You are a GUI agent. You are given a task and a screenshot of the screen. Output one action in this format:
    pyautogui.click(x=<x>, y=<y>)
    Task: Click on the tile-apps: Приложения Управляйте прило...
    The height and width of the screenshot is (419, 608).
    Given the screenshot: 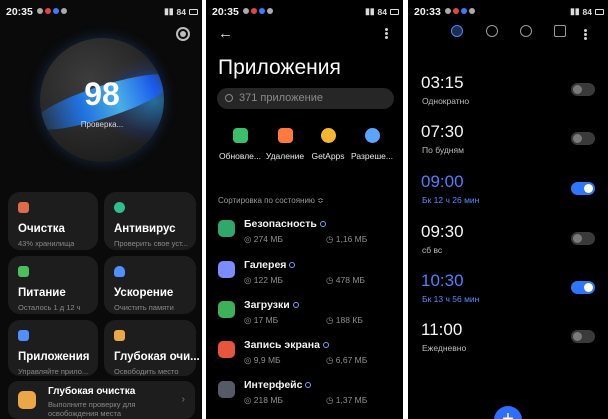 What is the action you would take?
    pyautogui.click(x=53, y=348)
    